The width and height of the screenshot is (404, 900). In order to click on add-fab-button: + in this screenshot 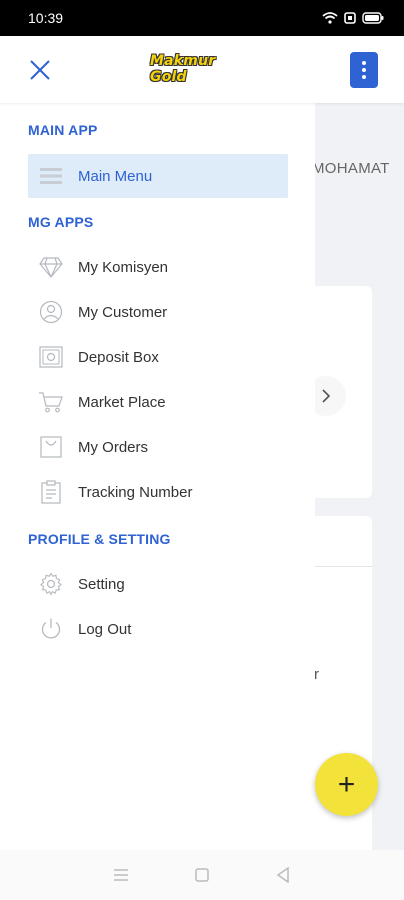, I will do `click(346, 784)`.